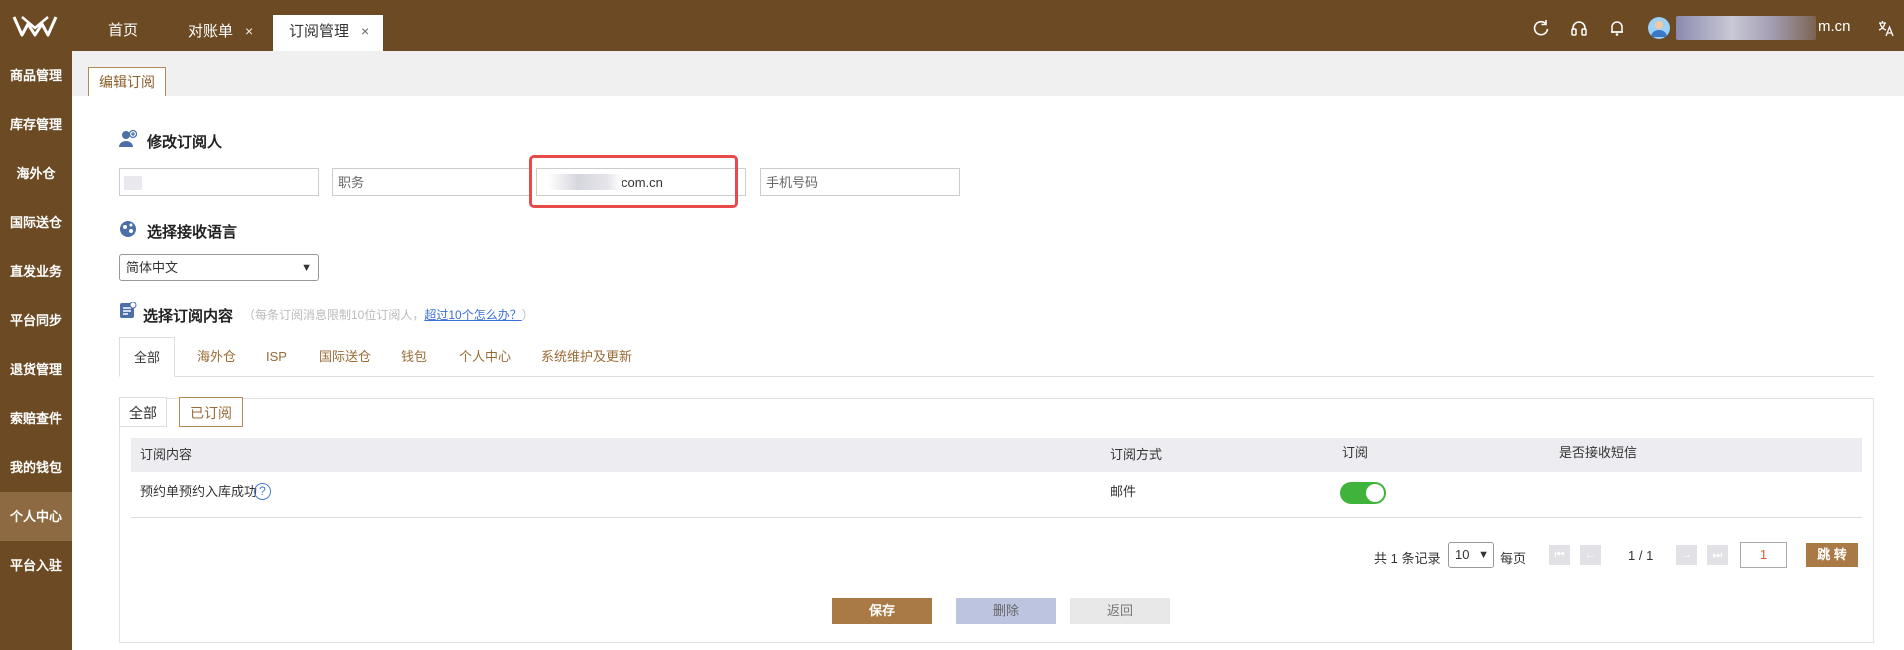  What do you see at coordinates (1513, 558) in the screenshot?
I see `per-page-label: 每页` at bounding box center [1513, 558].